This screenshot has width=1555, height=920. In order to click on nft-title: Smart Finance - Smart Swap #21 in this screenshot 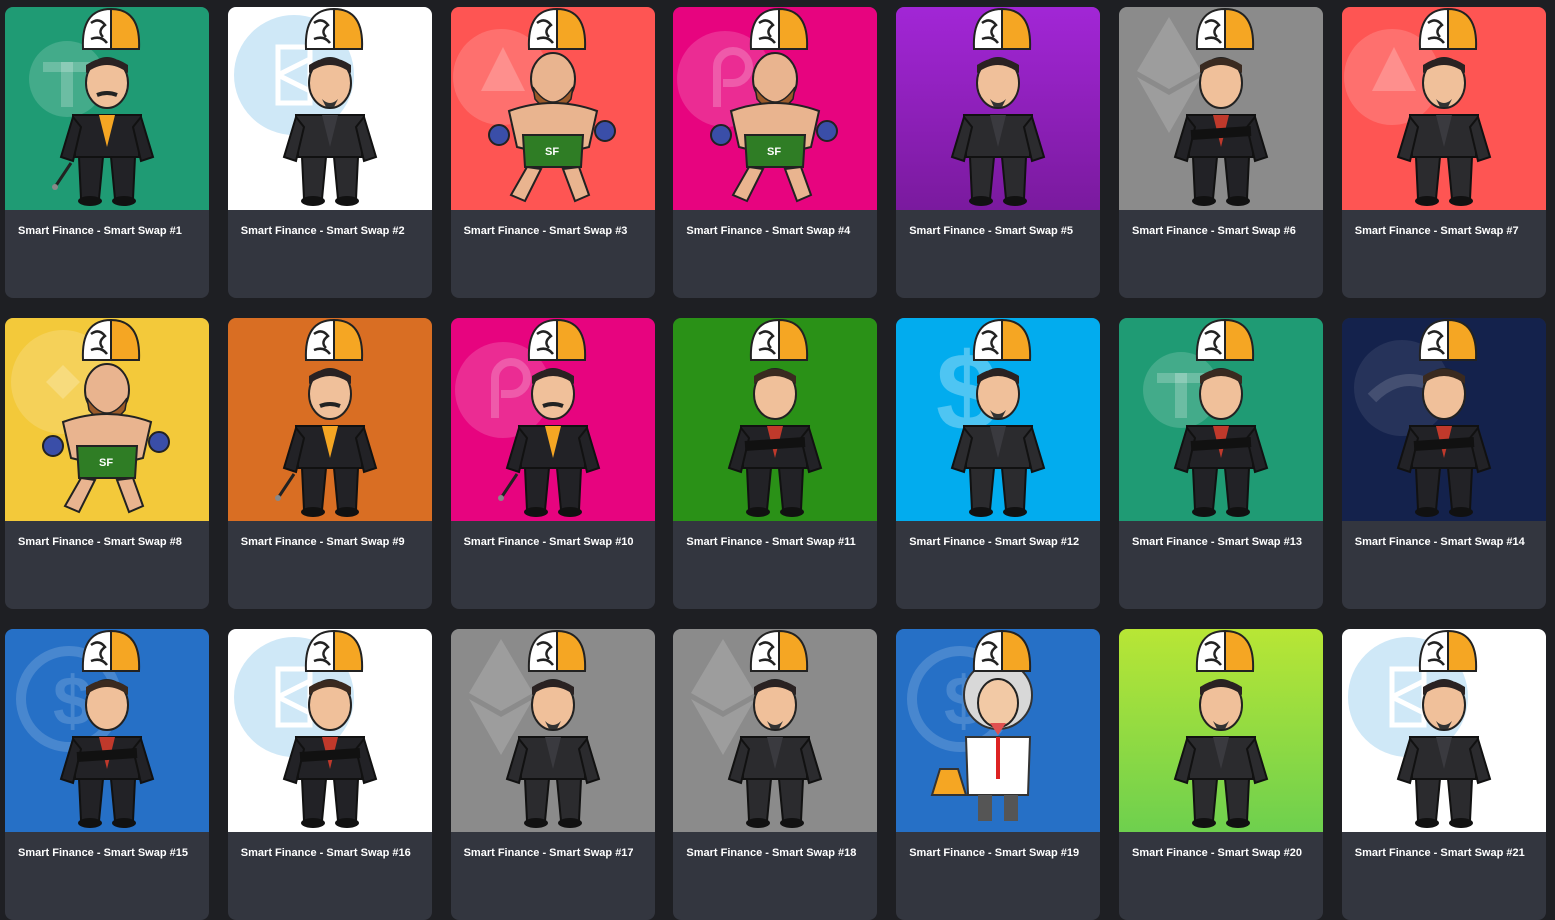, I will do `click(1439, 853)`.